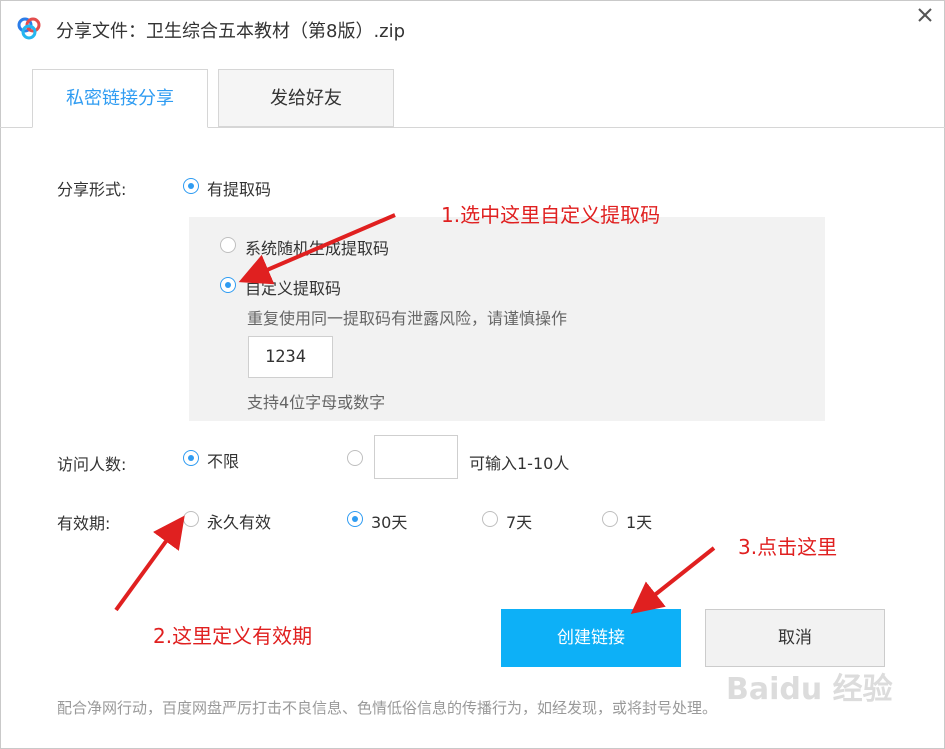 This screenshot has height=749, width=945. What do you see at coordinates (223, 461) in the screenshot?
I see `visitors-unlimited-label: 不限` at bounding box center [223, 461].